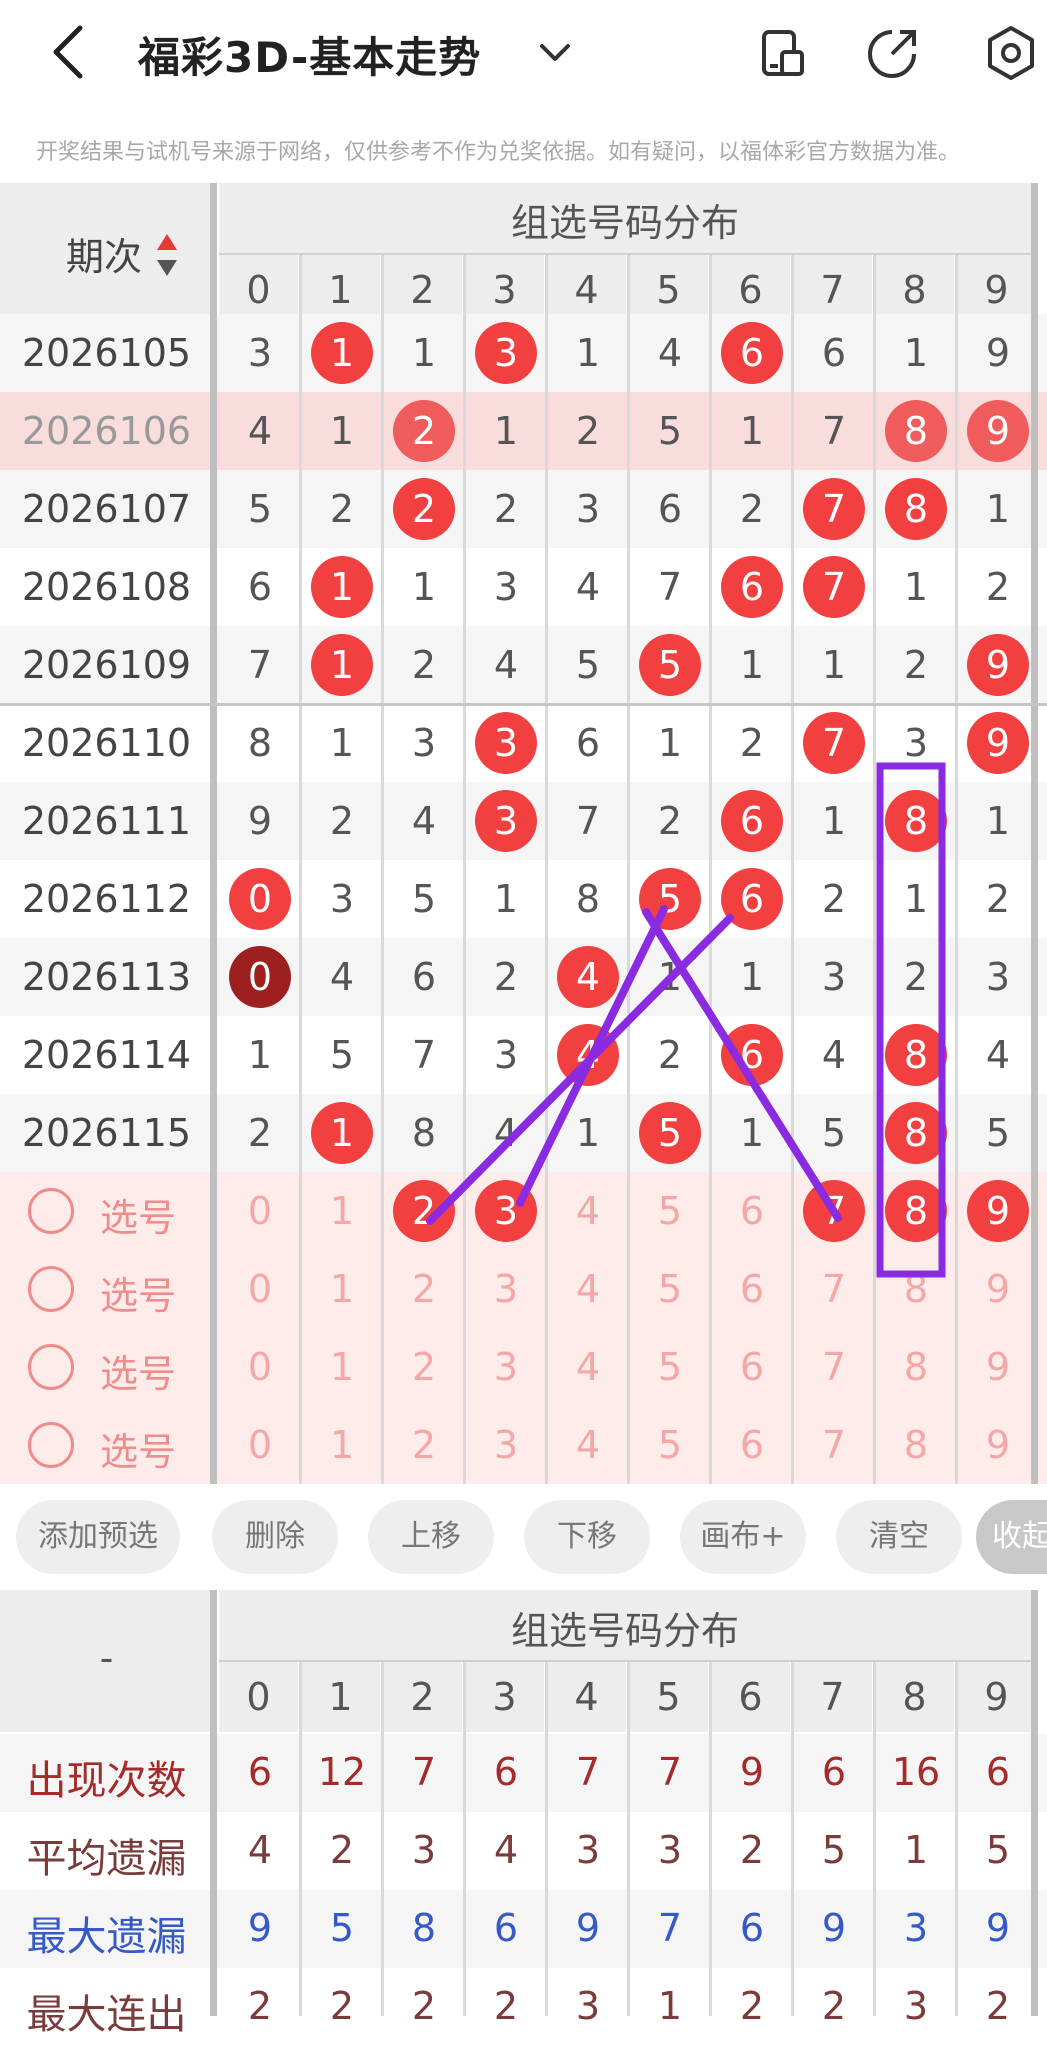 The height and width of the screenshot is (2046, 1047). Describe the element at coordinates (422, 1697) in the screenshot. I see `stats-digit-header-2: 2` at that location.